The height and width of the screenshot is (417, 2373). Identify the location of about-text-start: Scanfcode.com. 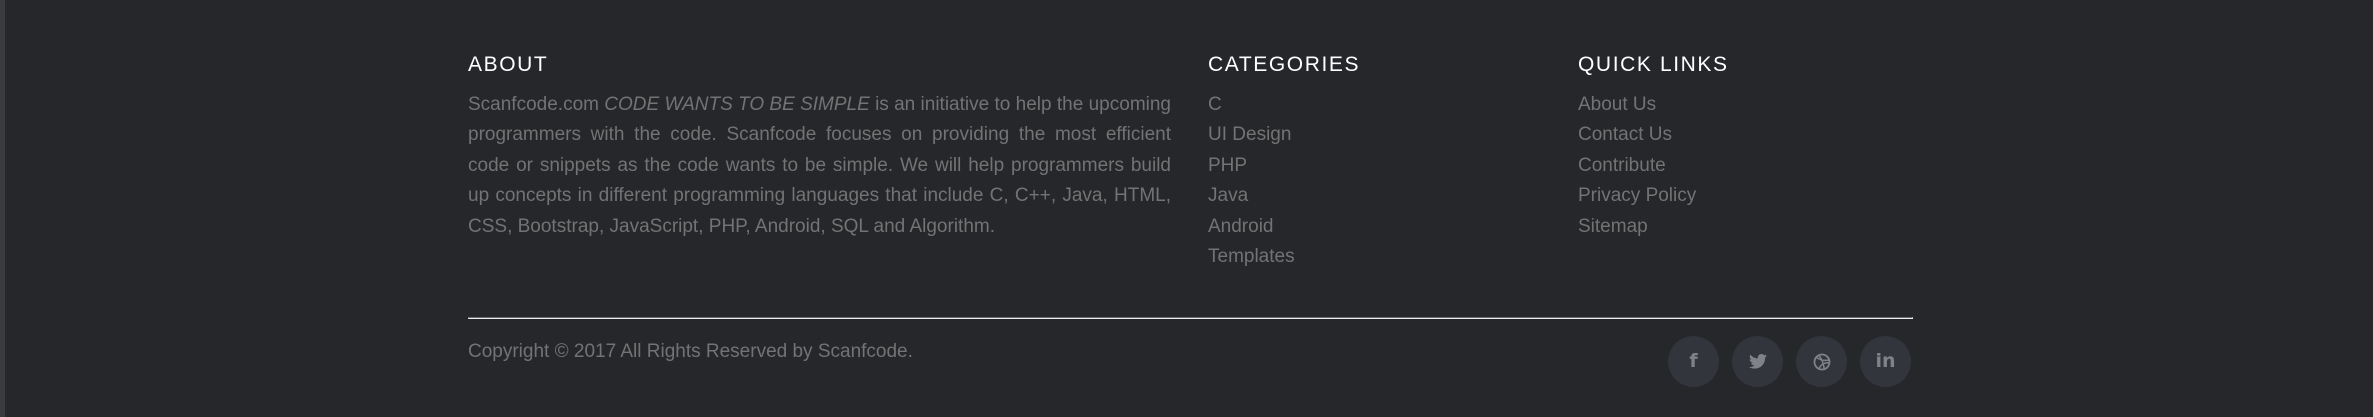
(536, 104).